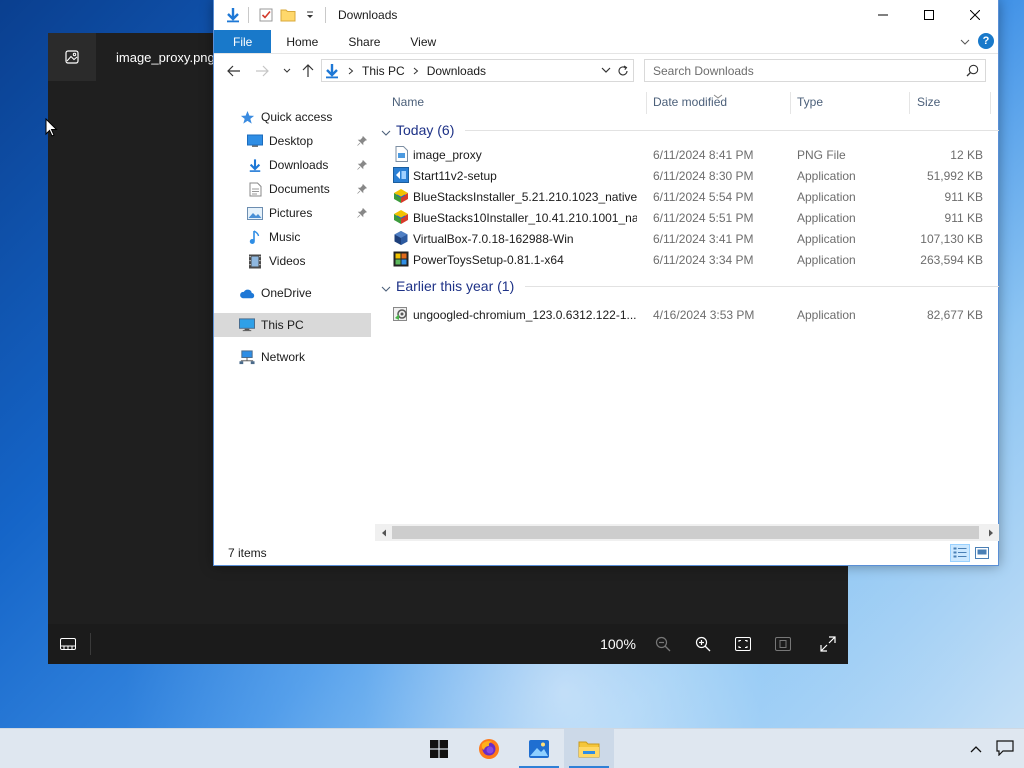 This screenshot has height=768, width=1024. What do you see at coordinates (292, 213) in the screenshot?
I see `nav-pictures: Pictures` at bounding box center [292, 213].